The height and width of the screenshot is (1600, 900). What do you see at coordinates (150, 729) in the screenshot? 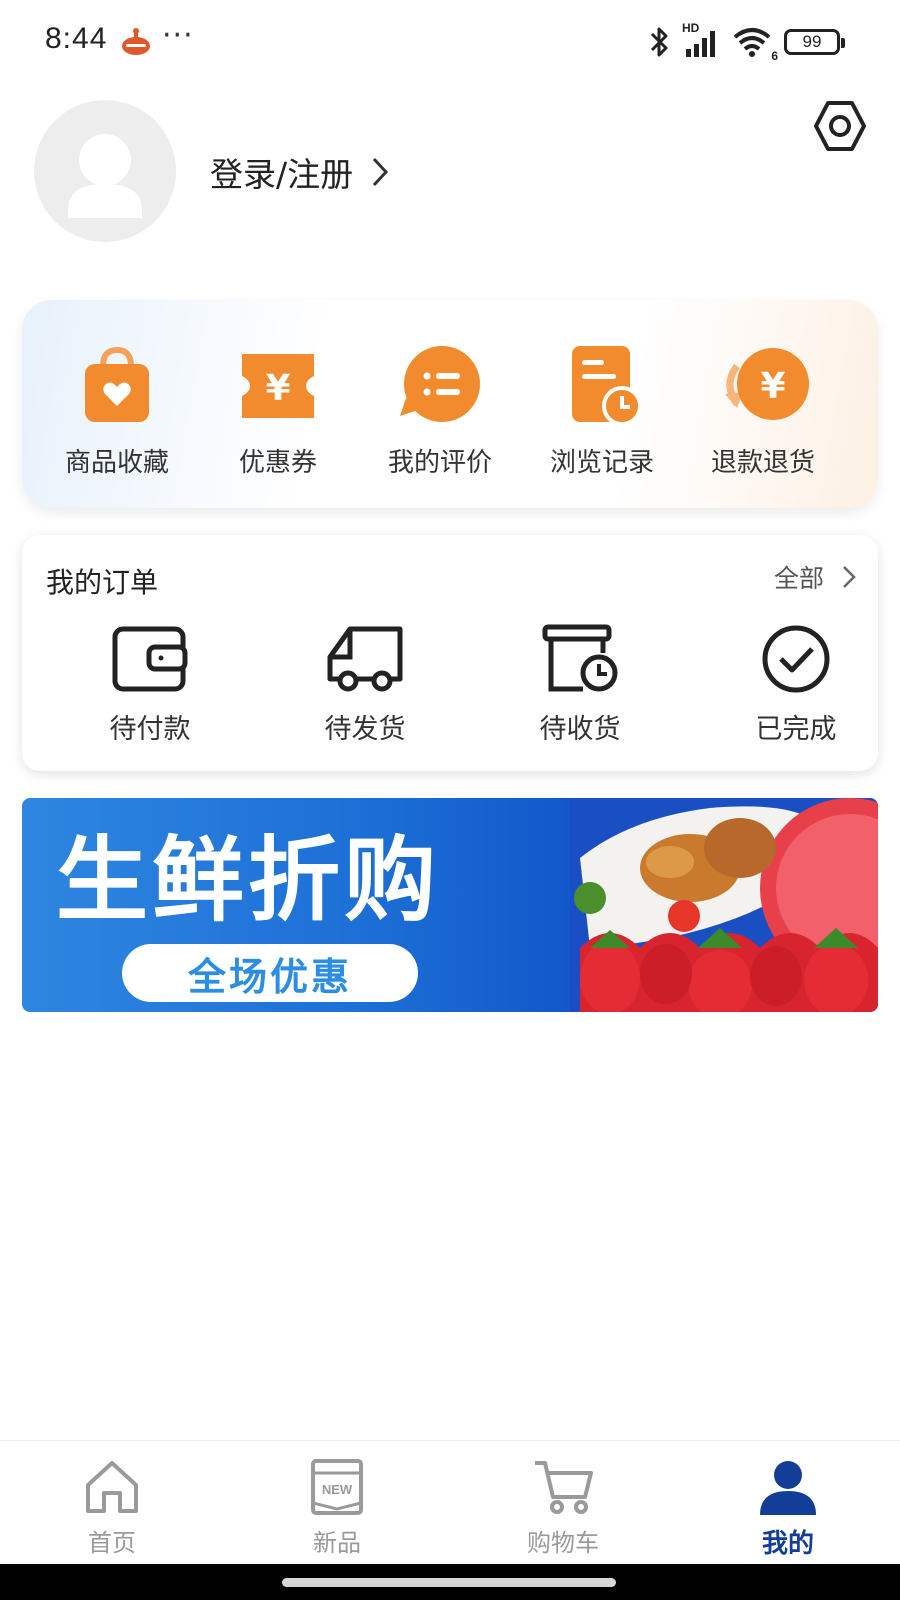
I see `order-status-label: 待付款` at bounding box center [150, 729].